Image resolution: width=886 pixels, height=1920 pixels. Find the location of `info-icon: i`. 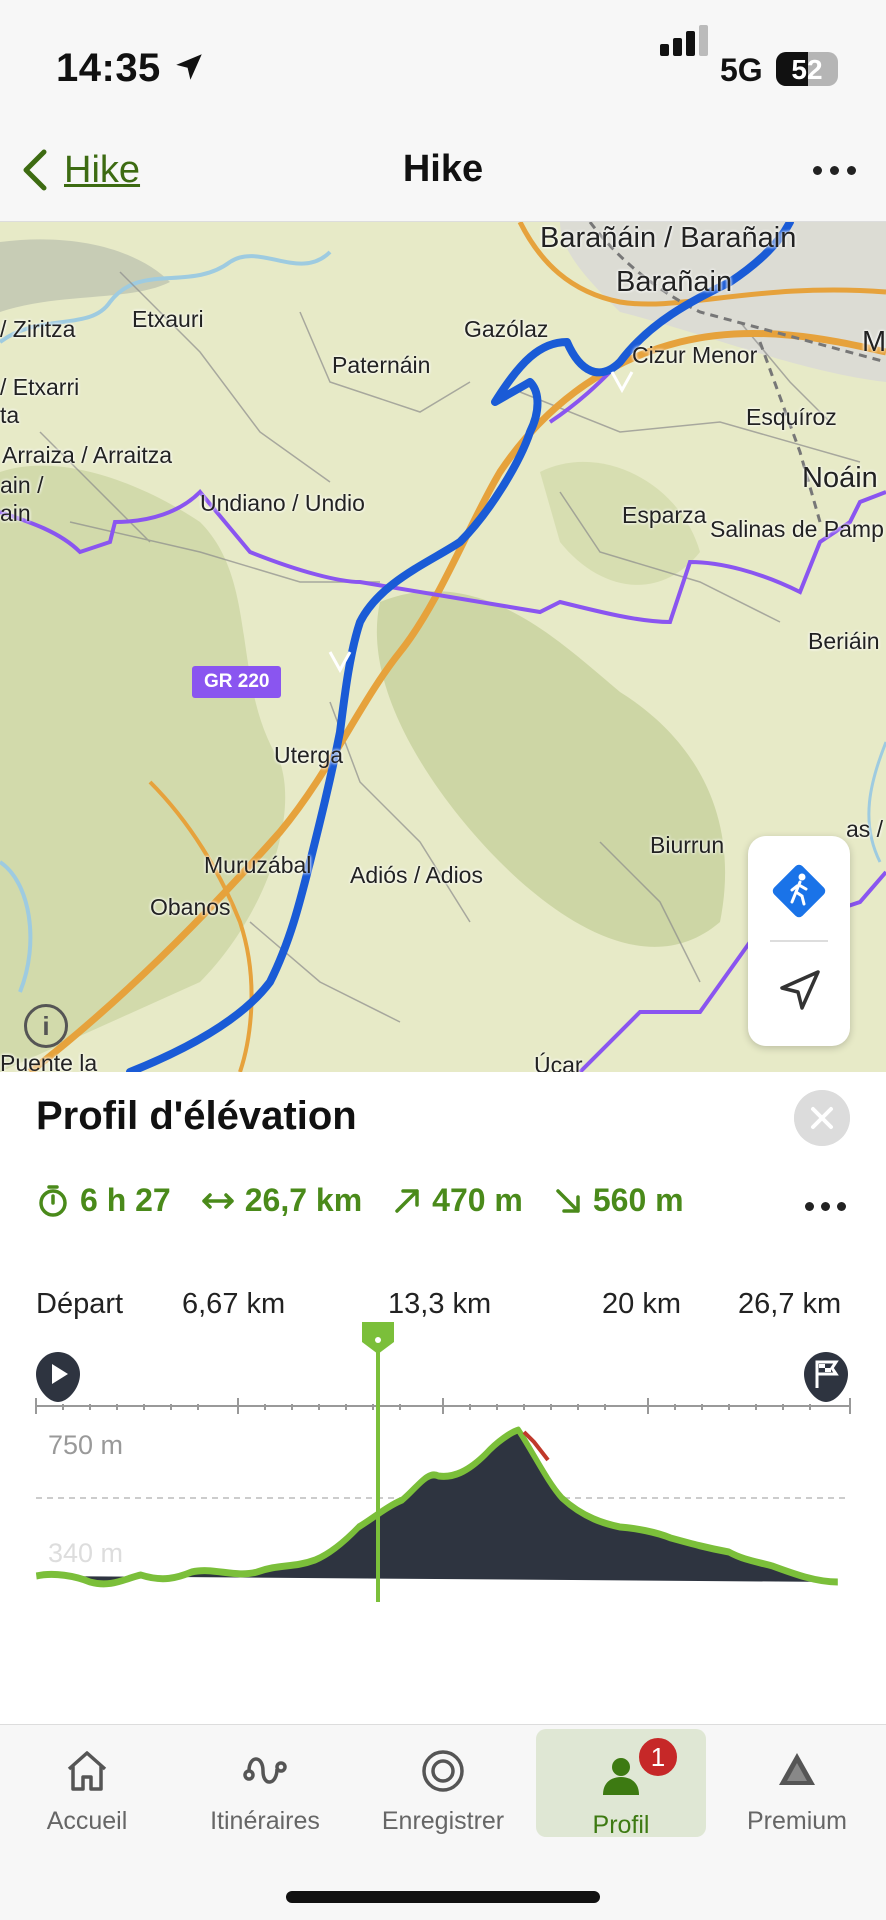

info-icon: i is located at coordinates (46, 1026).